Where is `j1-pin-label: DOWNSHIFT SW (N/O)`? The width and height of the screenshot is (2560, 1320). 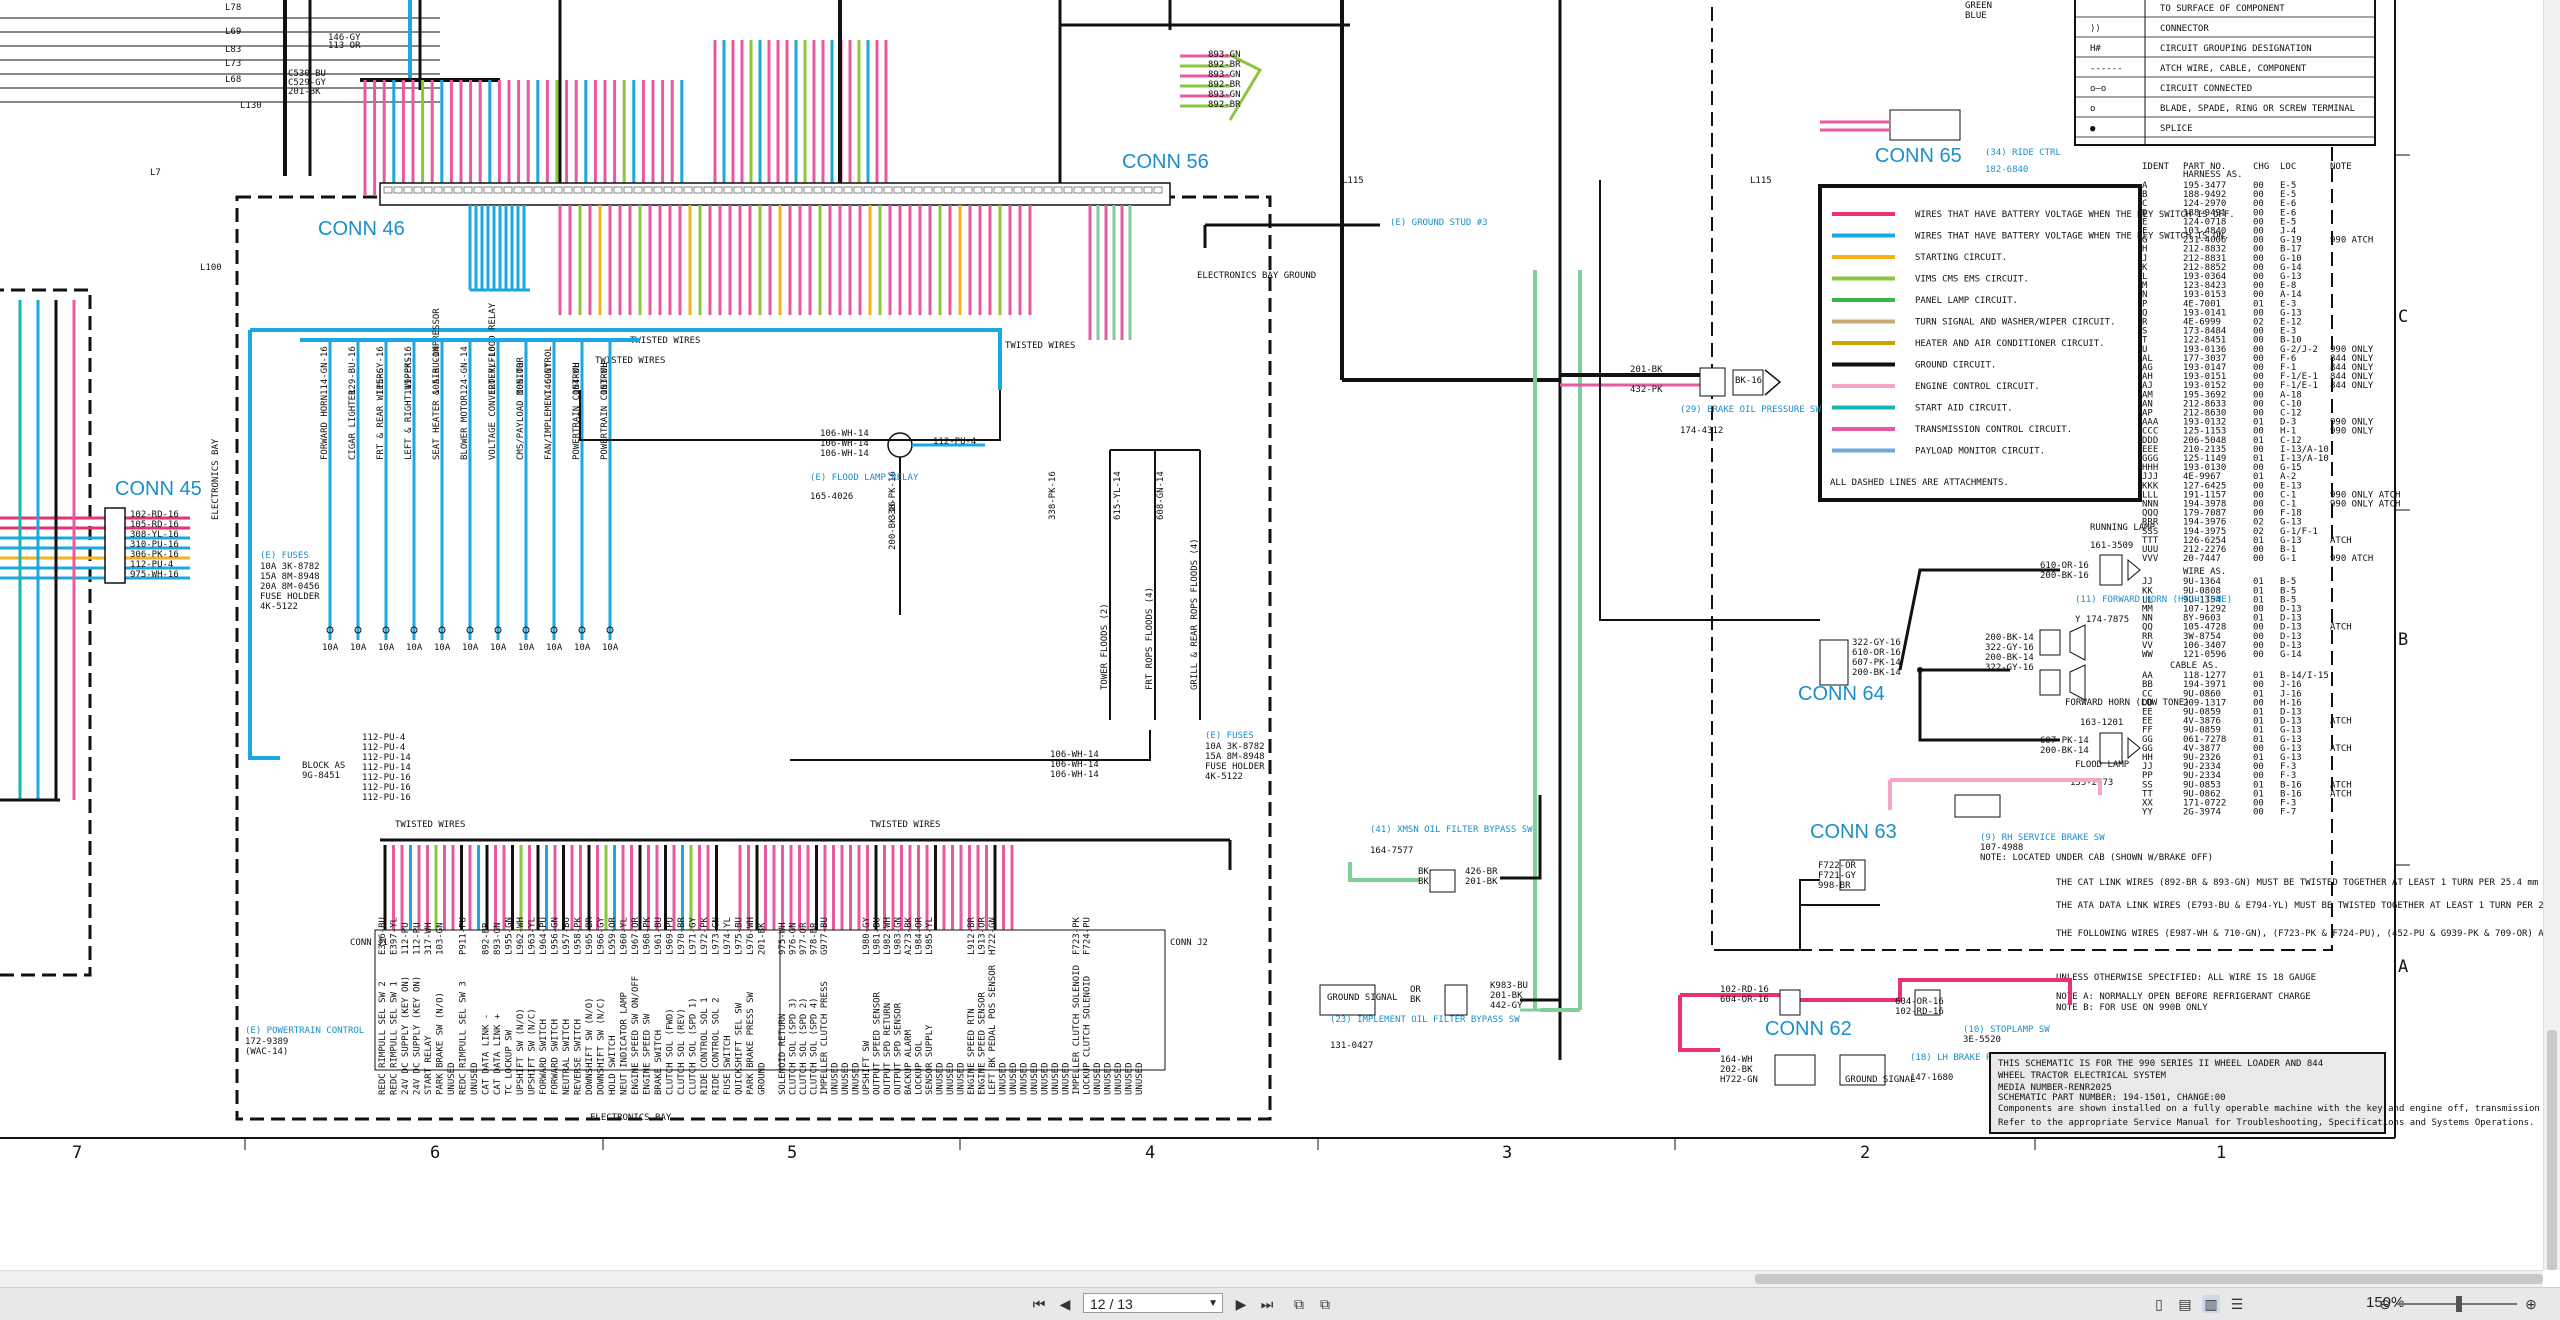 j1-pin-label: DOWNSHIFT SW (N/O) is located at coordinates (590, 1046).